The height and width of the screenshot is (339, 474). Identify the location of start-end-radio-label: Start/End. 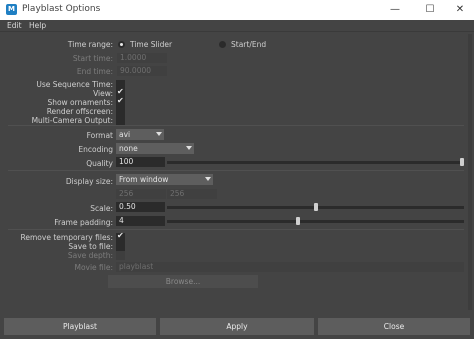
(248, 44).